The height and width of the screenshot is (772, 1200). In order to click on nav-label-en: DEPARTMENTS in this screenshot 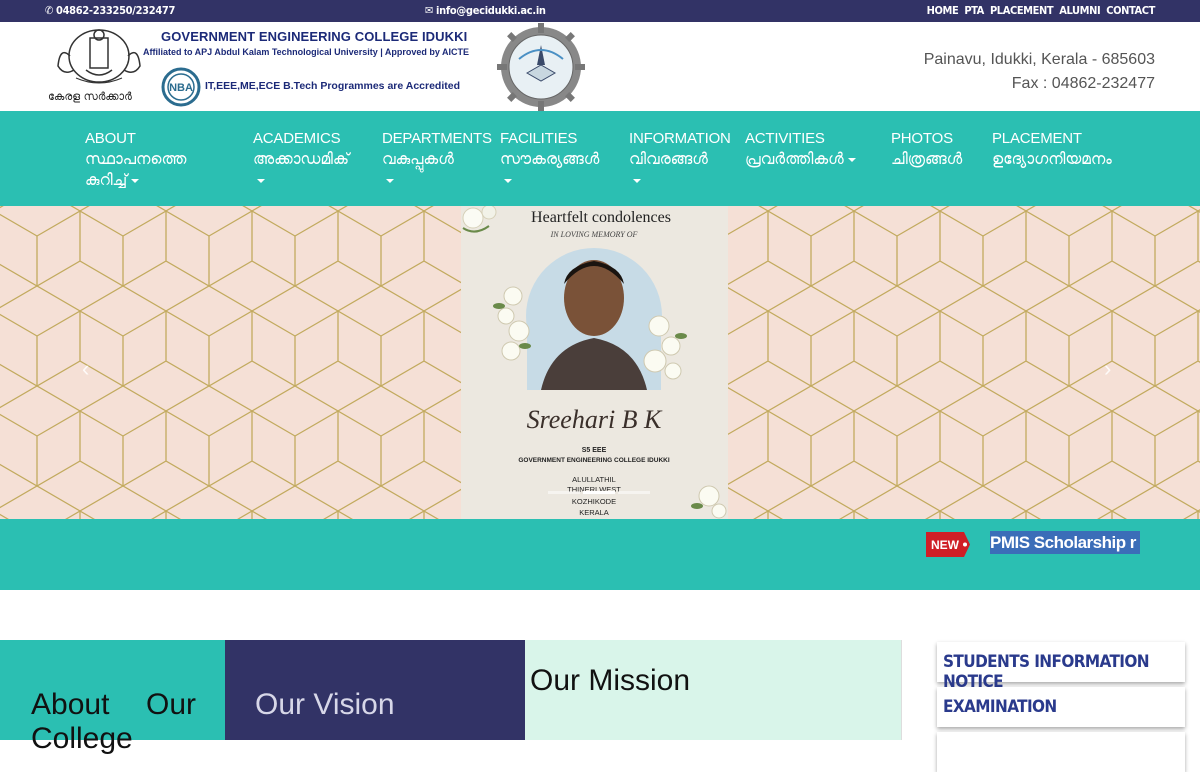, I will do `click(437, 138)`.